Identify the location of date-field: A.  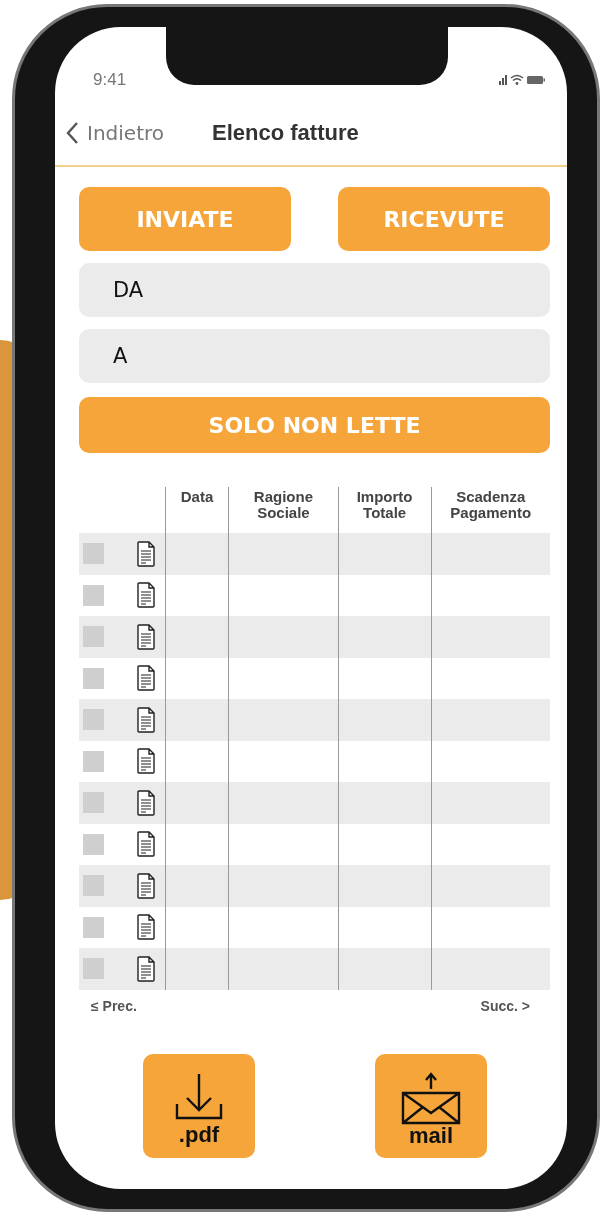
(314, 356).